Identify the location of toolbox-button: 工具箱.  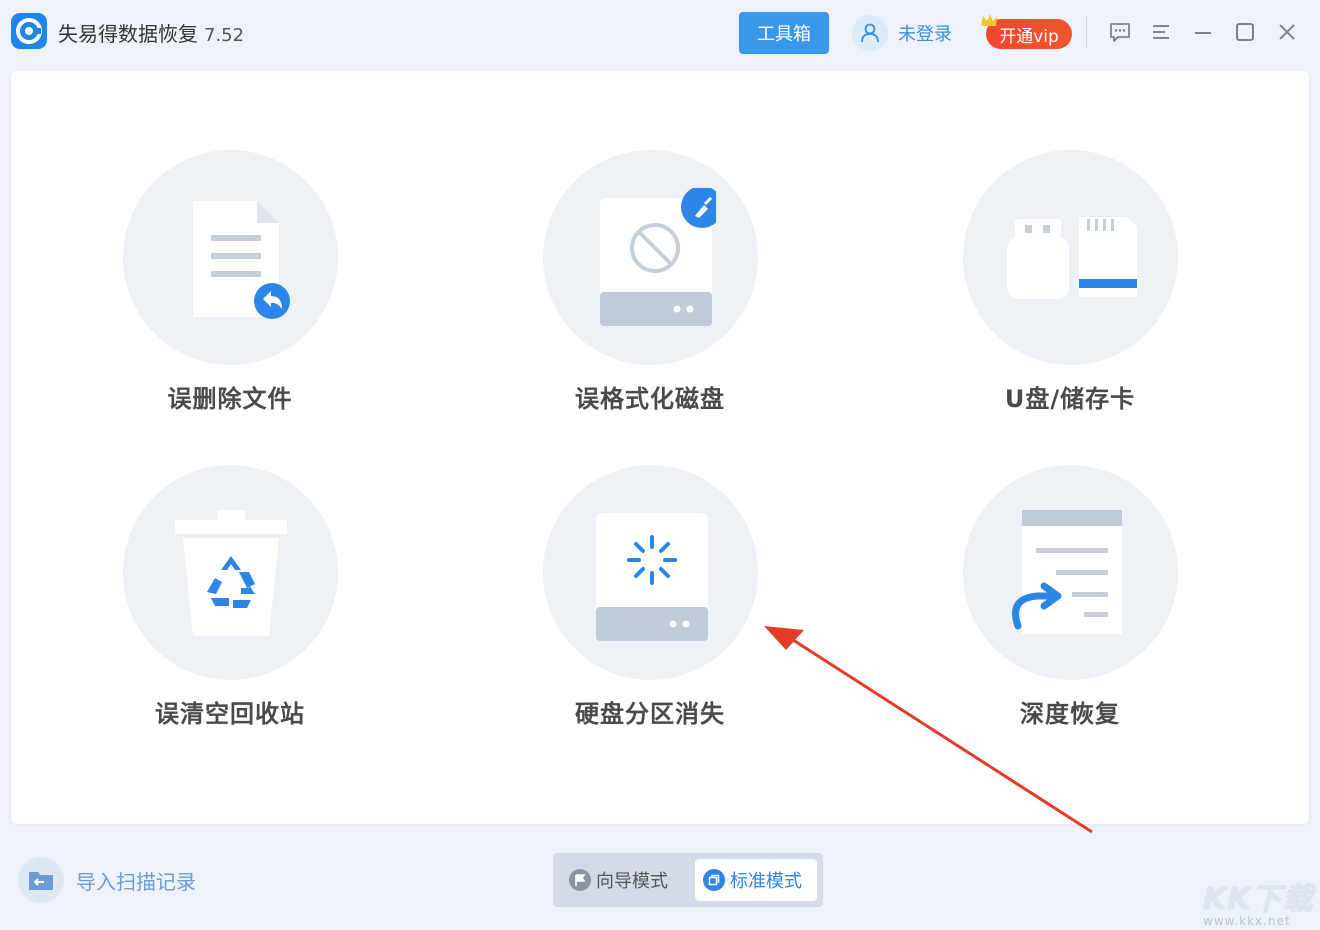
(784, 33).